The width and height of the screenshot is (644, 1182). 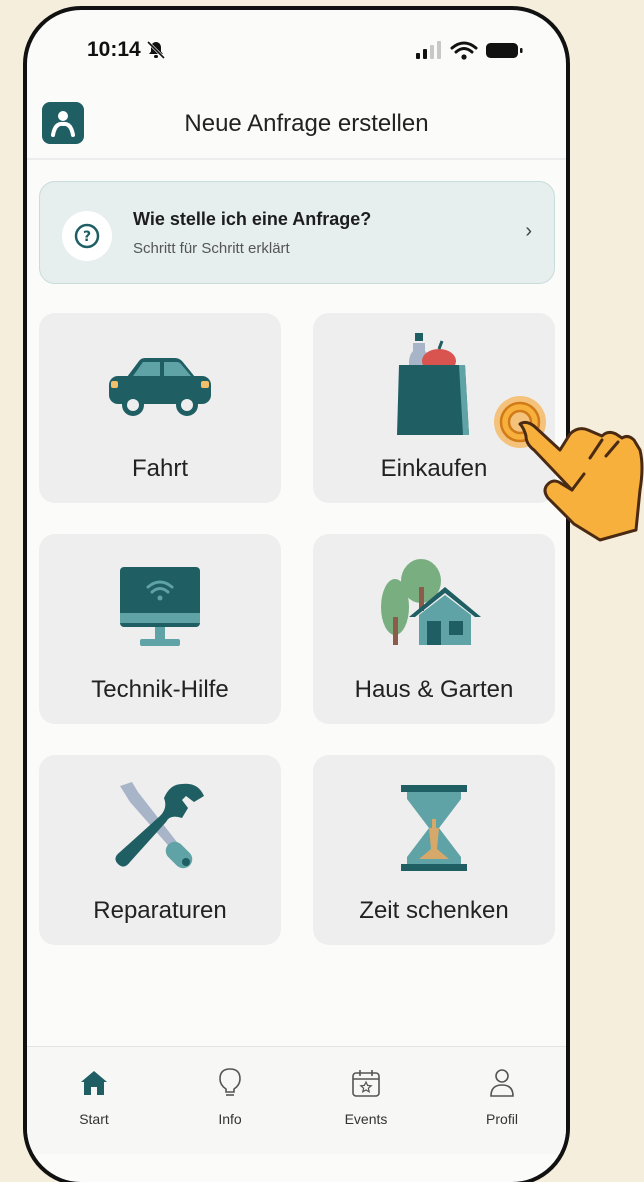 I want to click on tile-technik-hilfe: Technik-Hilfe, so click(x=160, y=629).